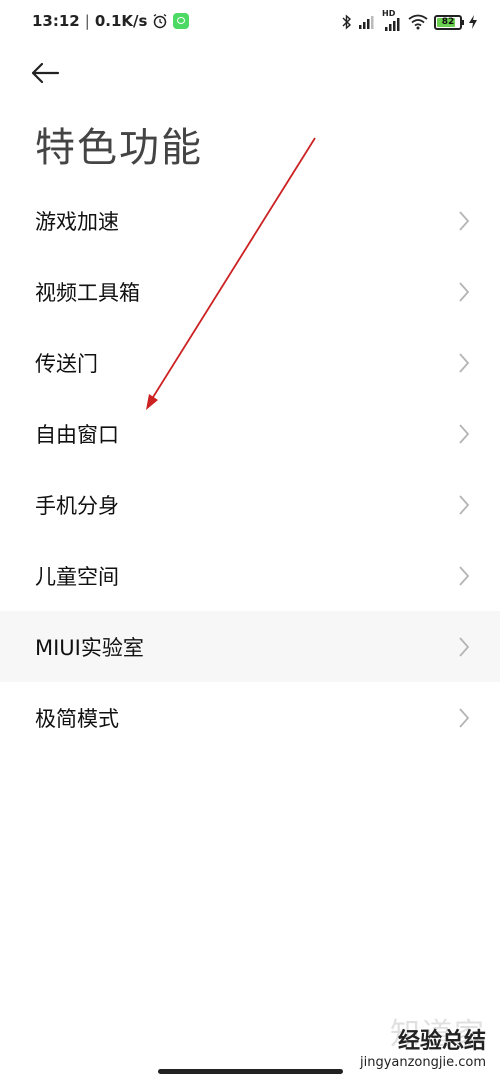  I want to click on back-button, so click(52, 73).